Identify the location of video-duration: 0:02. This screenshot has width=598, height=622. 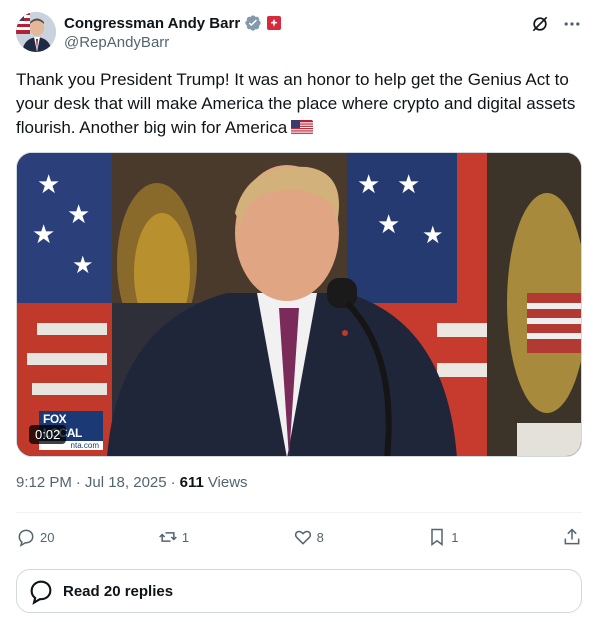
(48, 434).